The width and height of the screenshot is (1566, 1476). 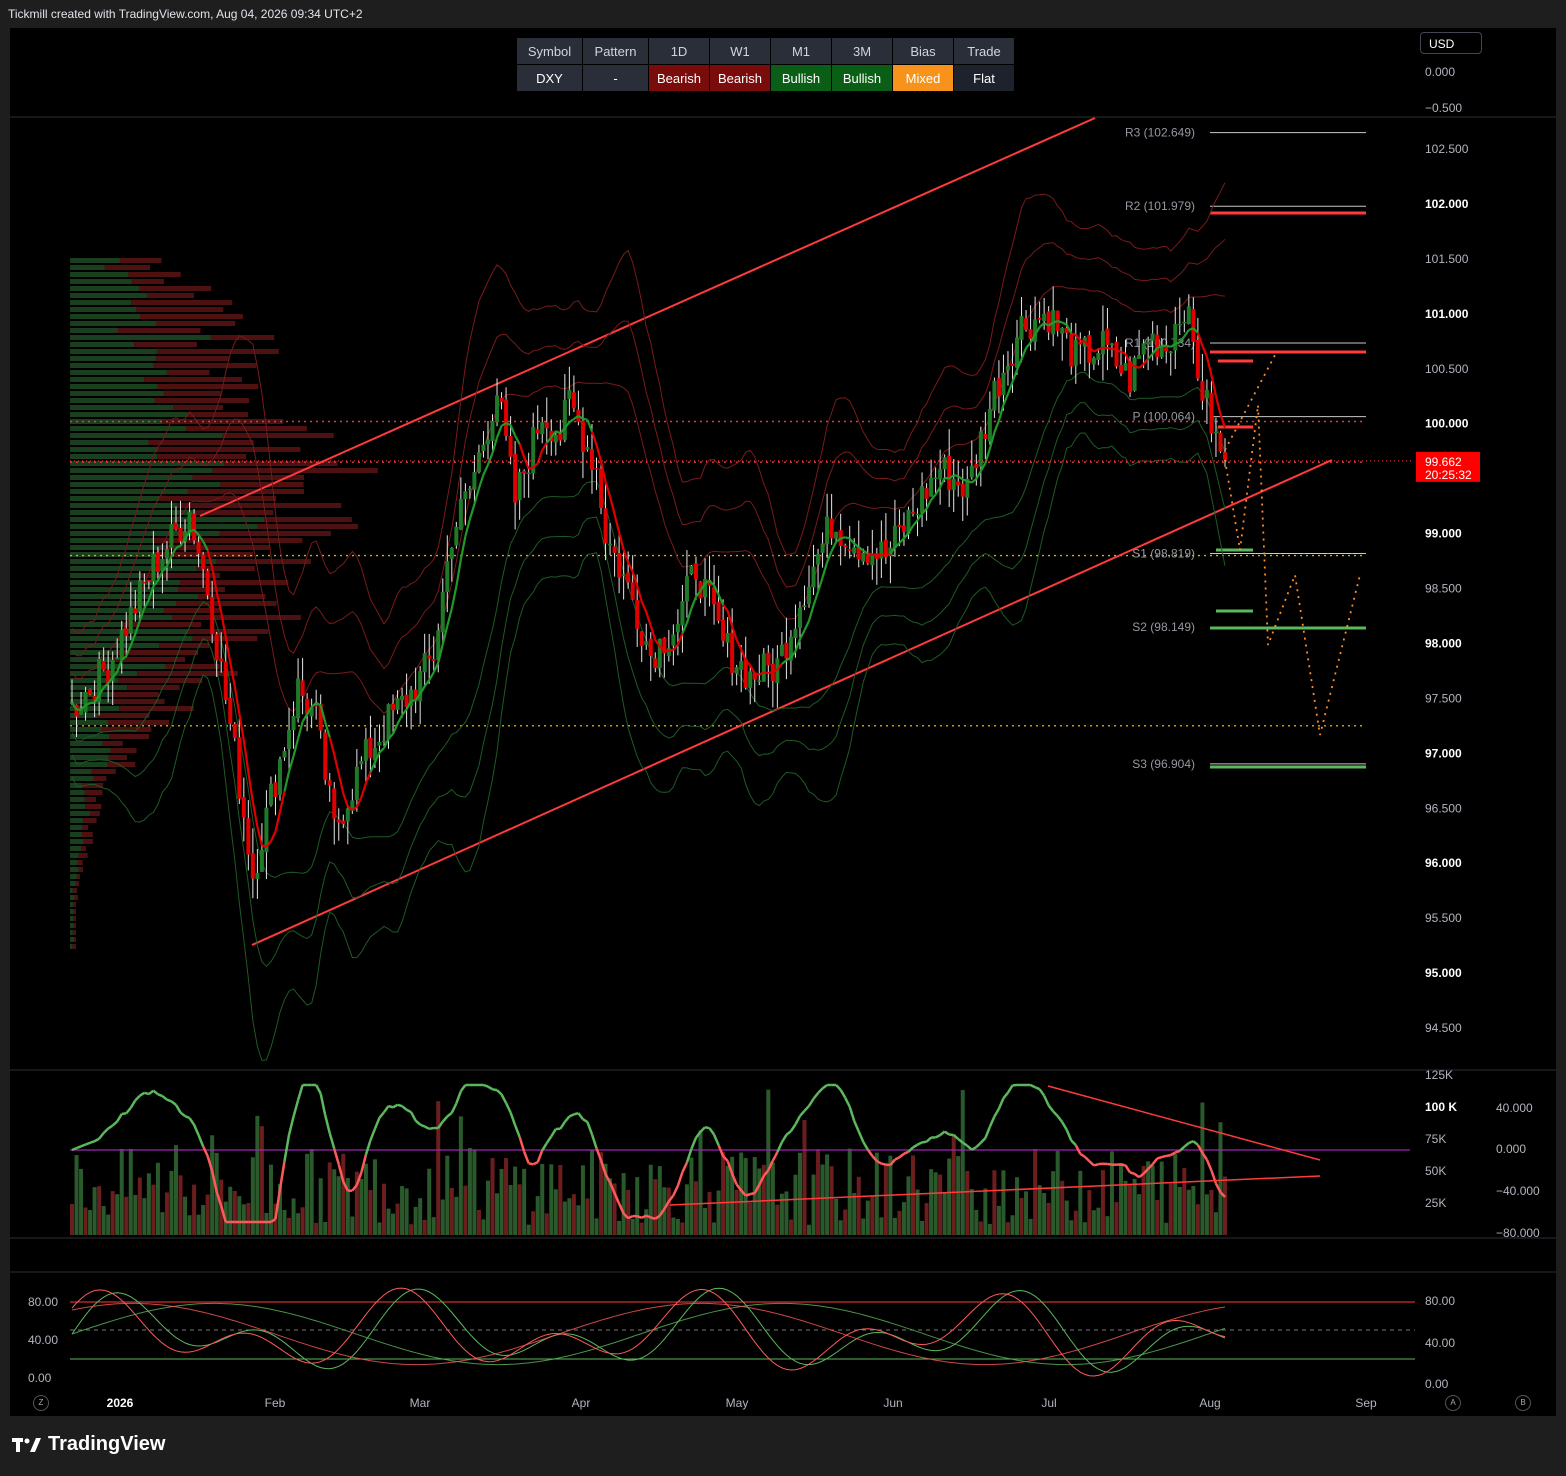 I want to click on log-scale-button: B, so click(x=1523, y=1403).